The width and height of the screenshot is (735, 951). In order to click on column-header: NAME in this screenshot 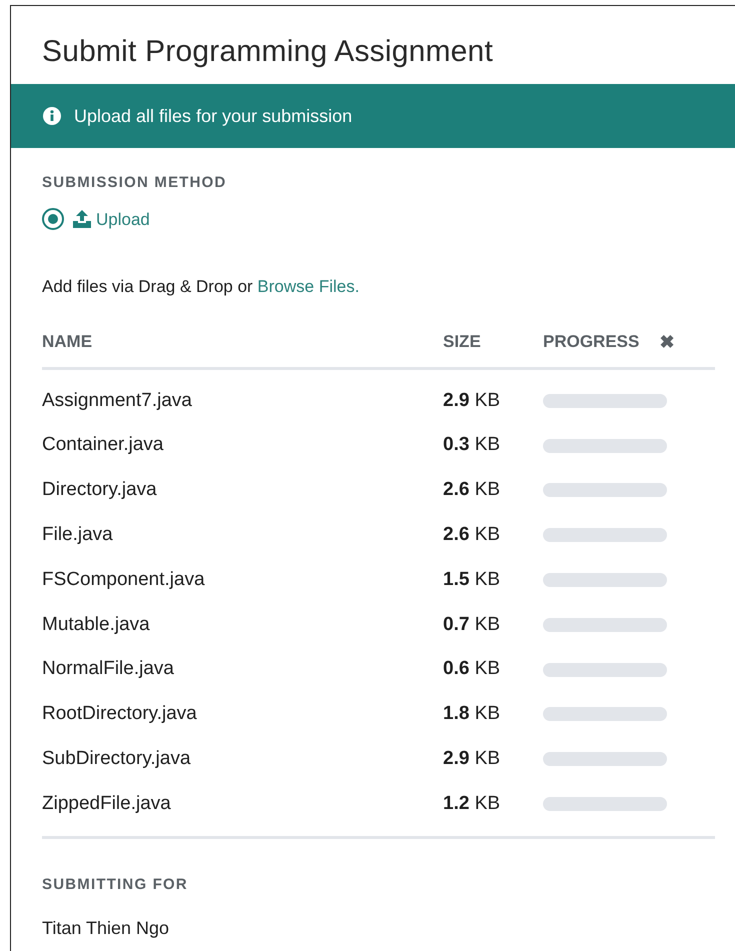, I will do `click(68, 342)`.